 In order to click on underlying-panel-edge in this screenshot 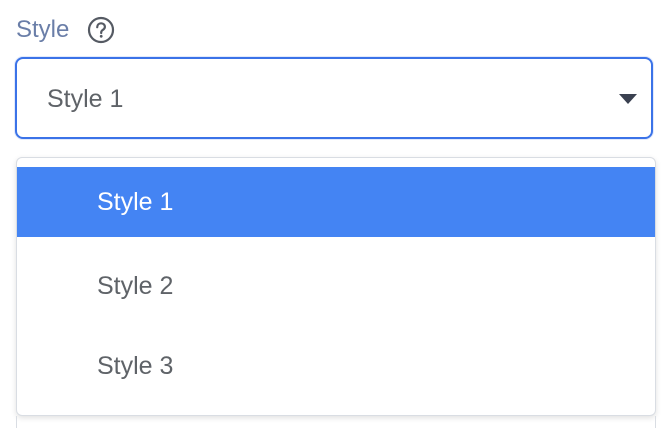, I will do `click(336, 422)`.